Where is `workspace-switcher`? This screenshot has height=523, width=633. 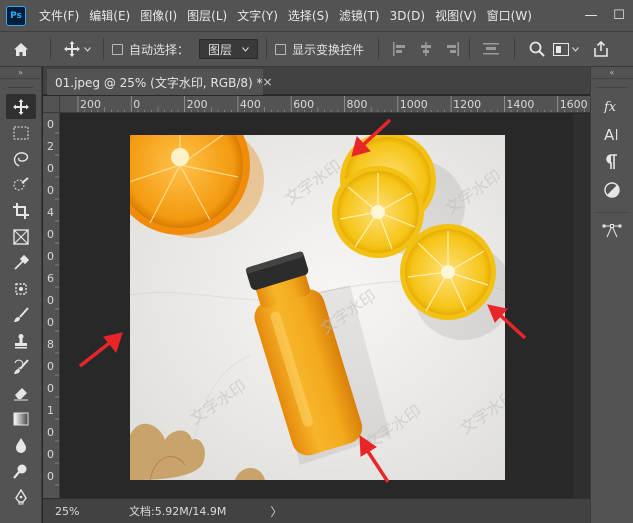 workspace-switcher is located at coordinates (566, 49).